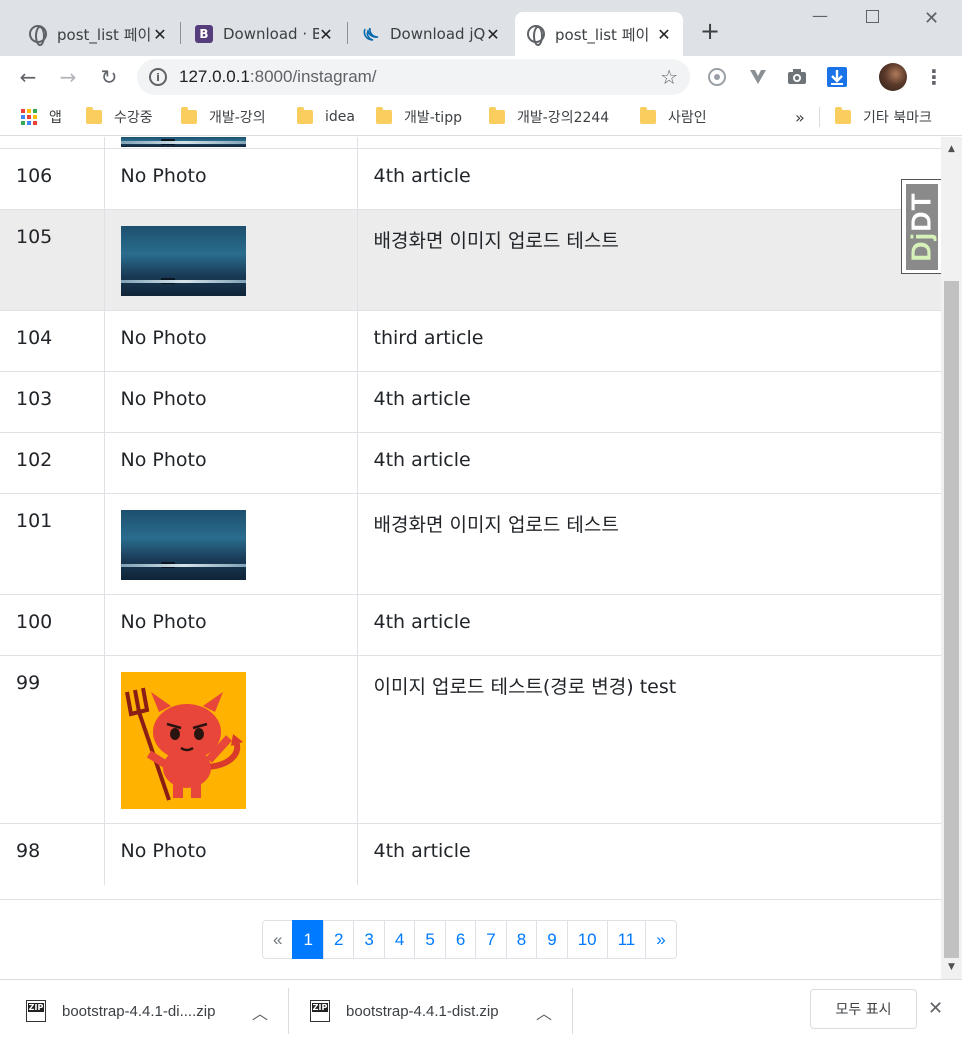 The image size is (962, 1040). What do you see at coordinates (326, 117) in the screenshot?
I see `bookmark-folder: idea` at bounding box center [326, 117].